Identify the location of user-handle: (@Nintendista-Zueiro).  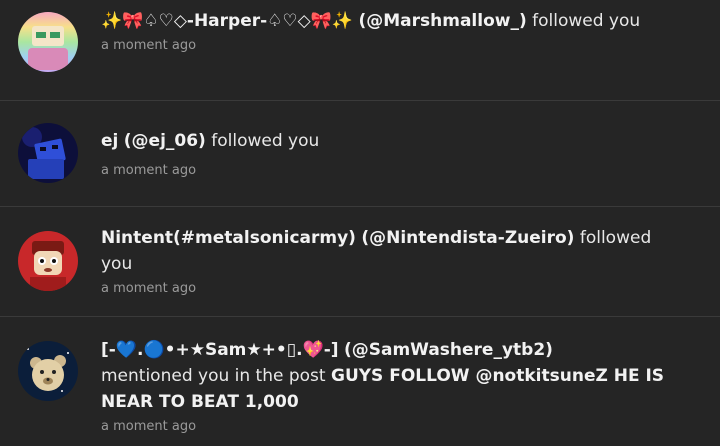
(467, 238).